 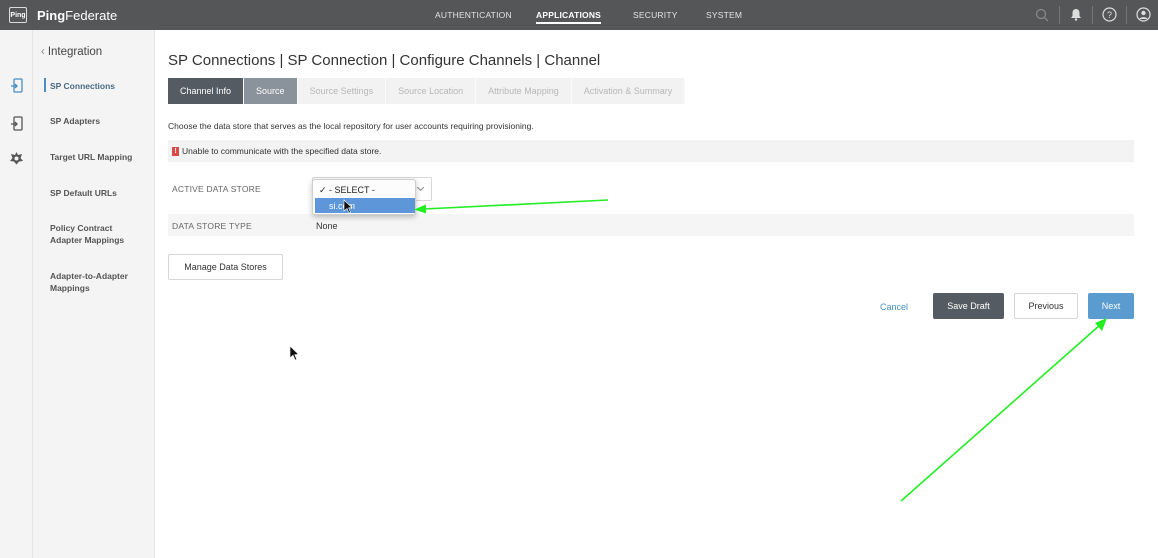 I want to click on target-url-icon, so click(x=16, y=157).